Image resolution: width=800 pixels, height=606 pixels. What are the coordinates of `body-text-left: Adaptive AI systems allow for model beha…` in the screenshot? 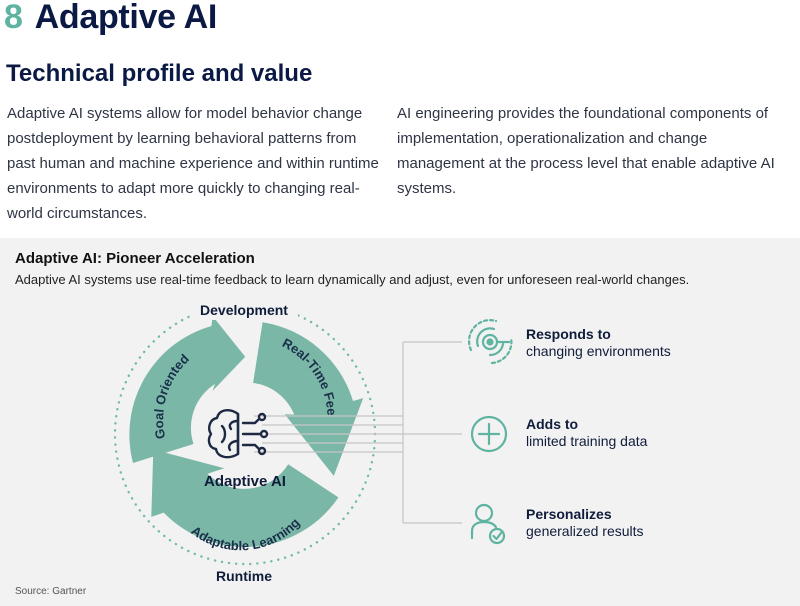 It's located at (193, 163).